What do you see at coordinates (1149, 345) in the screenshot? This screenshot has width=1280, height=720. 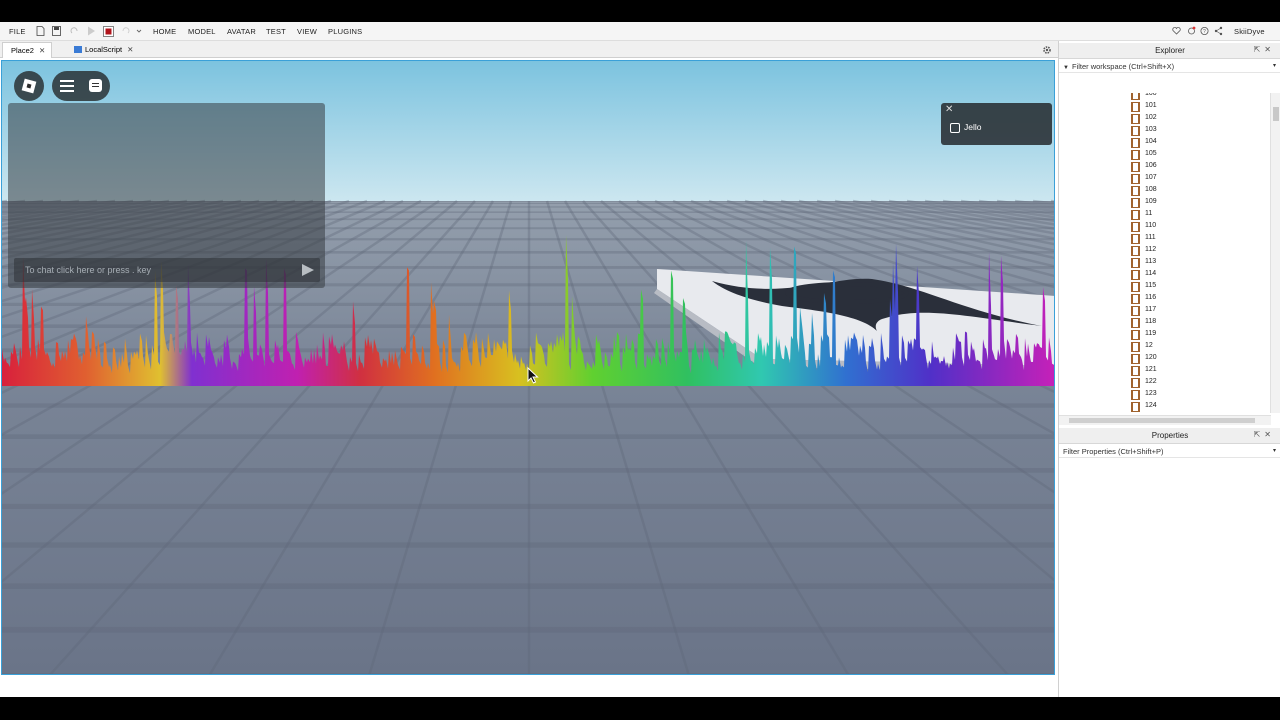 I see `tree-item-label: 12` at bounding box center [1149, 345].